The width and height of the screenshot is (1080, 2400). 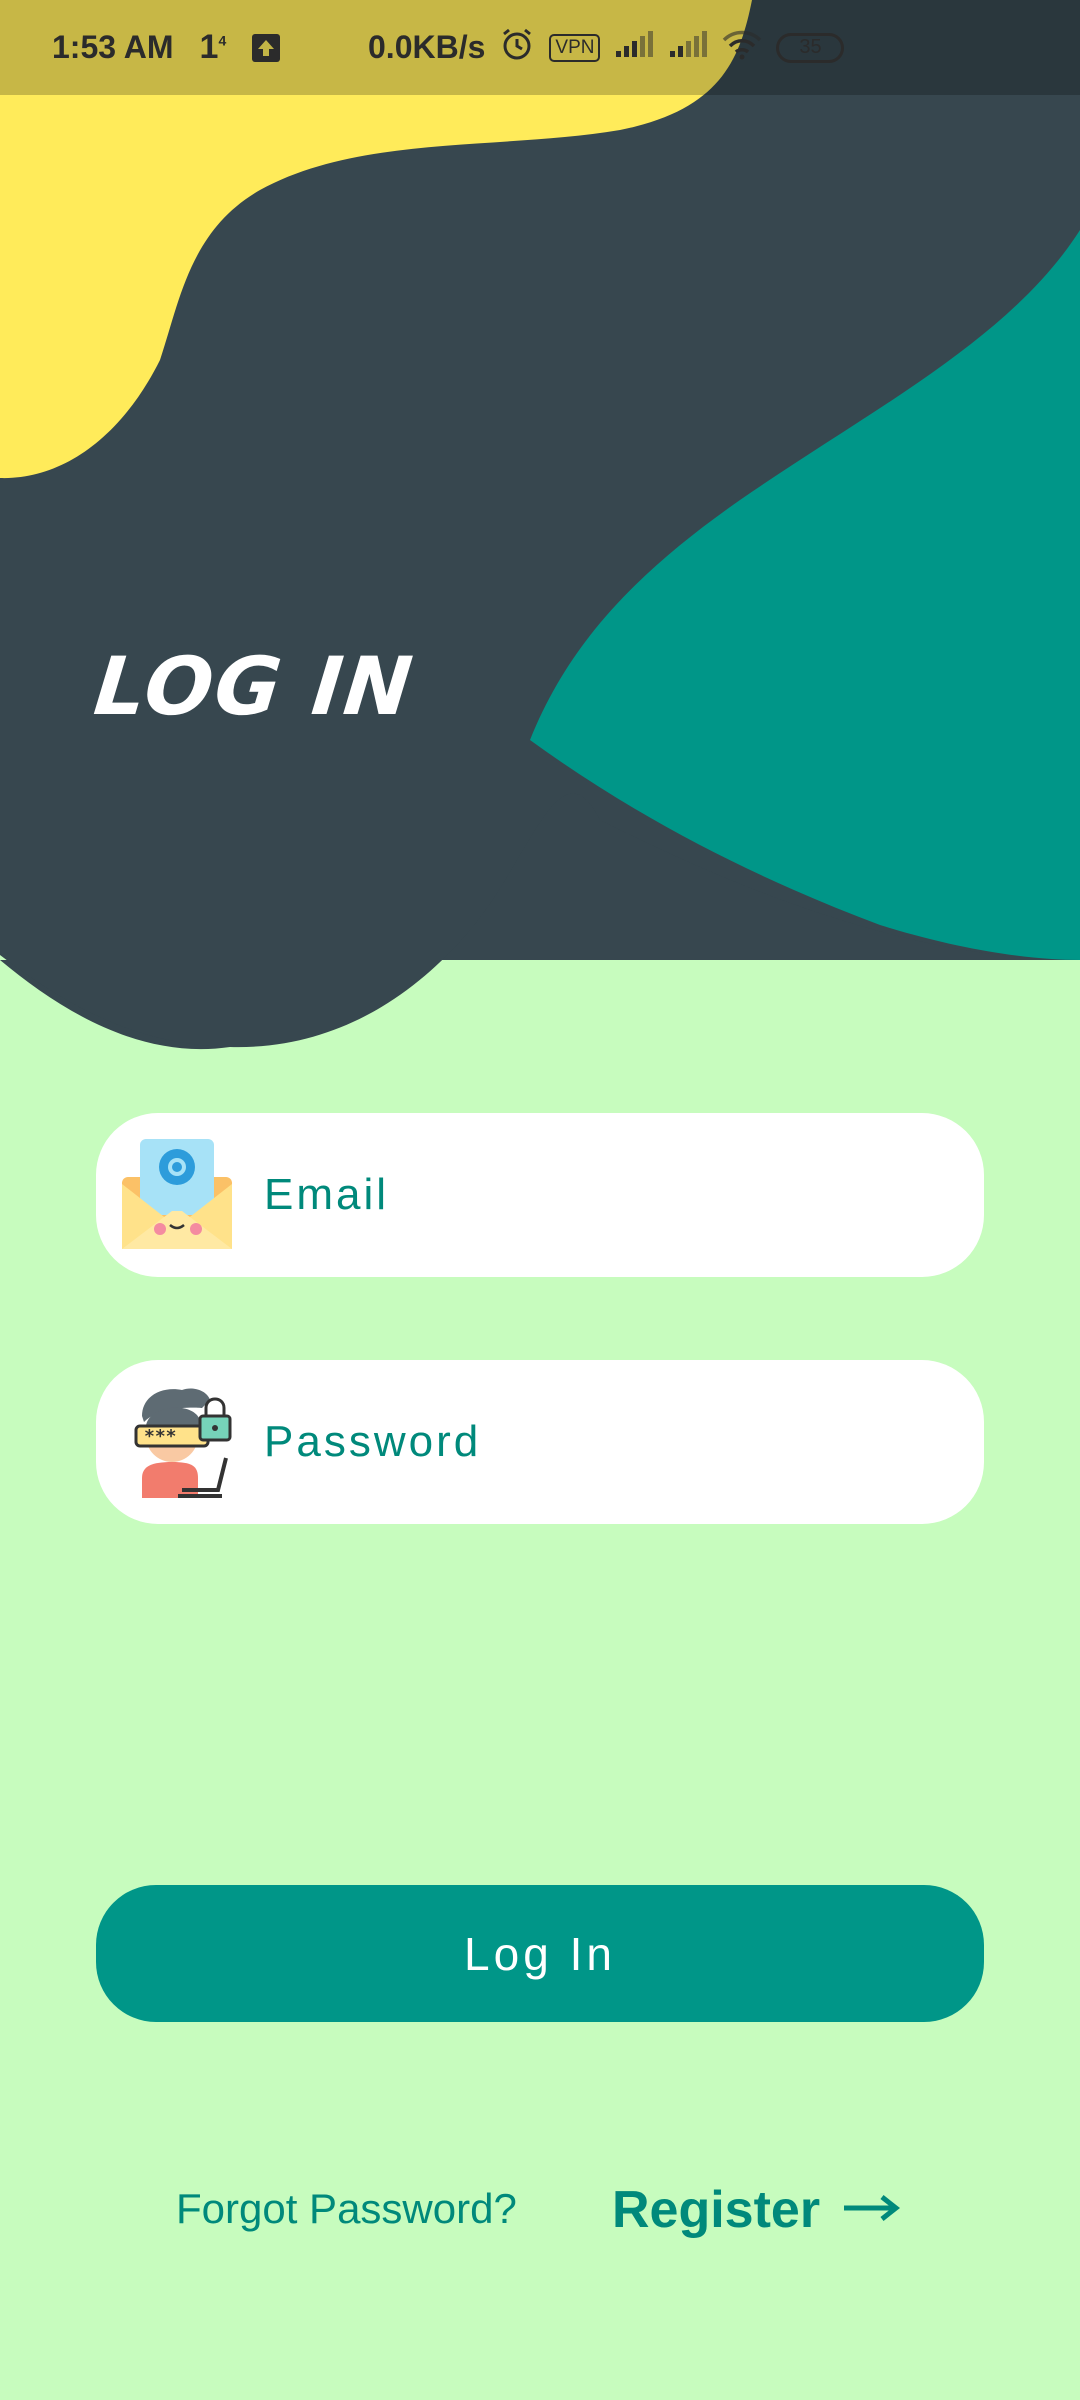 What do you see at coordinates (810, 47) in the screenshot?
I see `battery-indicator: 35` at bounding box center [810, 47].